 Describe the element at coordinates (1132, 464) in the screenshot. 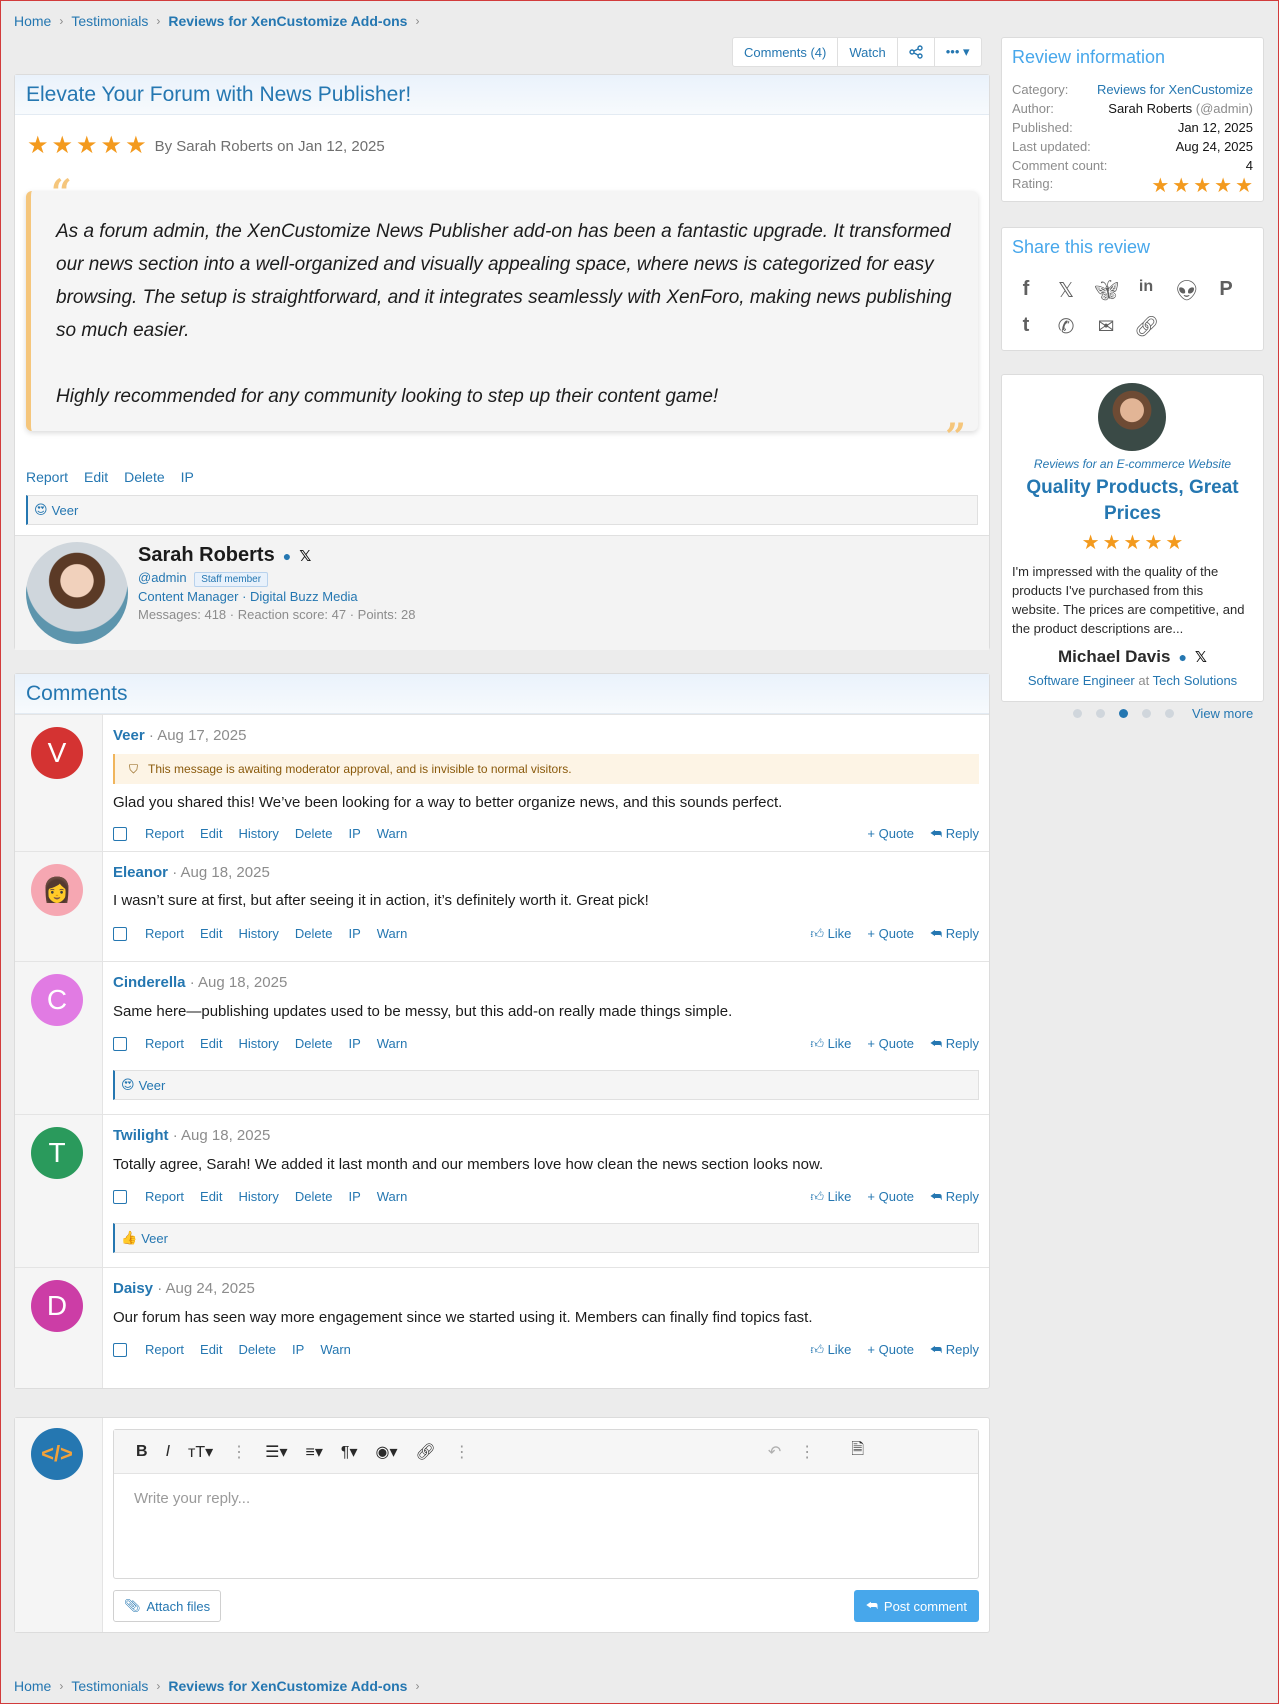

I see `testimonial-category: Reviews for an E-commerce Website` at that location.